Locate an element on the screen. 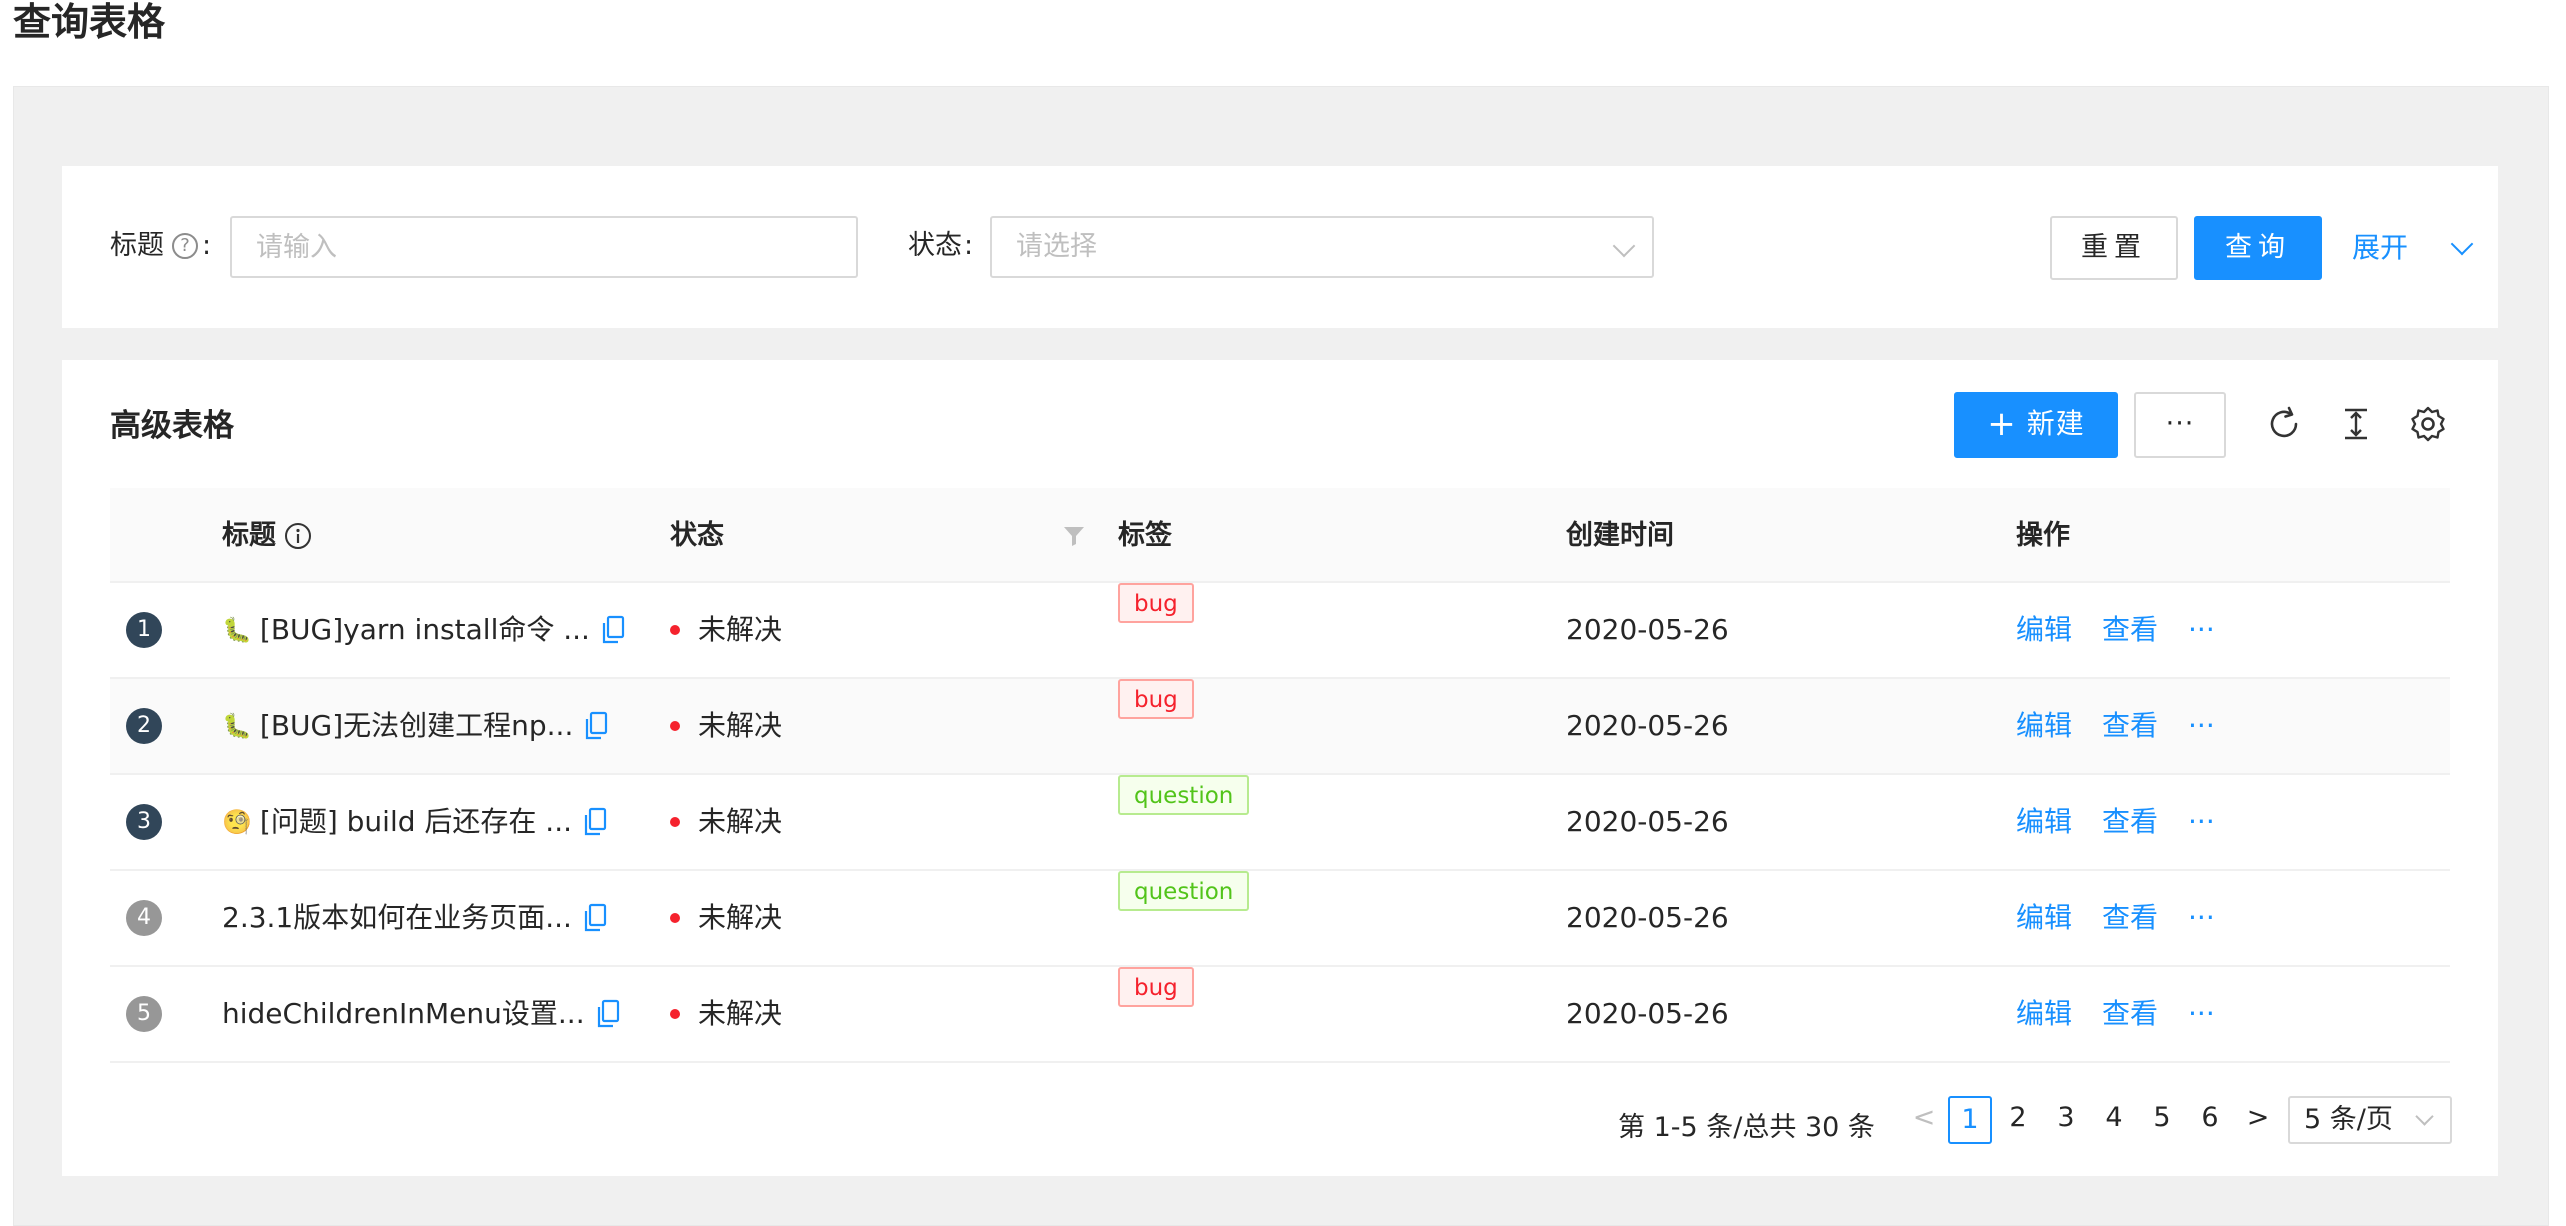 The image size is (2566, 1226). status-label-text: 状态 is located at coordinates (935, 245).